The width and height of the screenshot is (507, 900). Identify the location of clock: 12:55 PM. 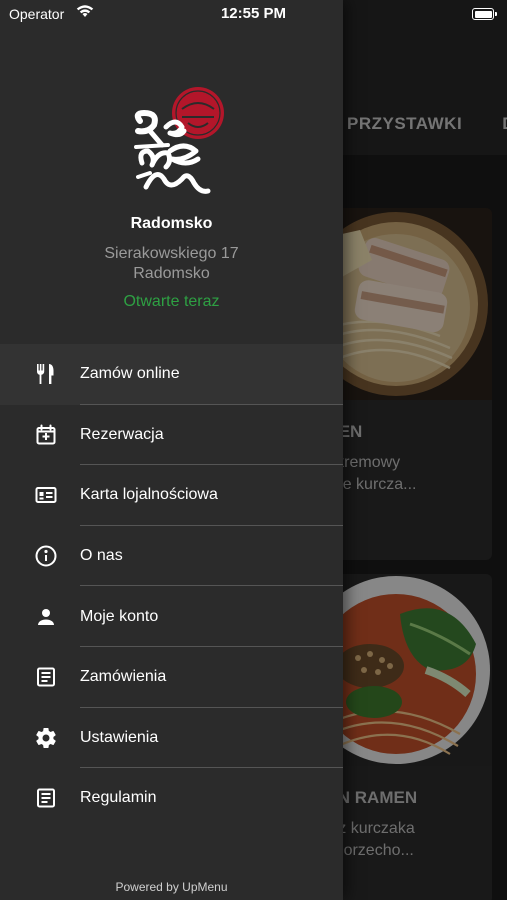
(253, 13).